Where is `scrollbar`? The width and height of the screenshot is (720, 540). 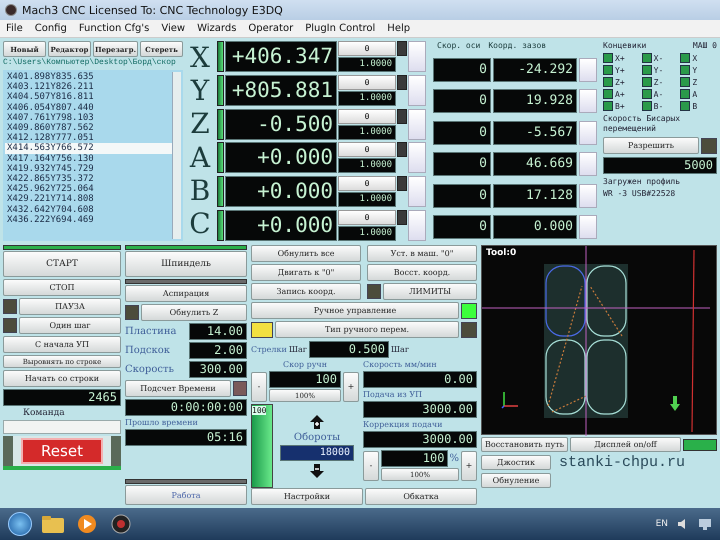 scrollbar is located at coordinates (176, 155).